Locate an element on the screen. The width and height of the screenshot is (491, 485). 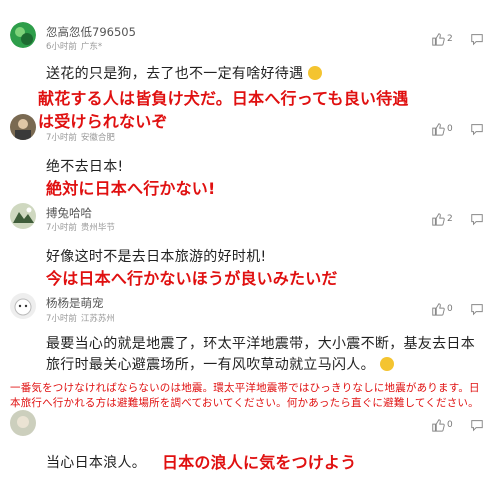
comment-location: 江苏苏州 is located at coordinates (97, 319).